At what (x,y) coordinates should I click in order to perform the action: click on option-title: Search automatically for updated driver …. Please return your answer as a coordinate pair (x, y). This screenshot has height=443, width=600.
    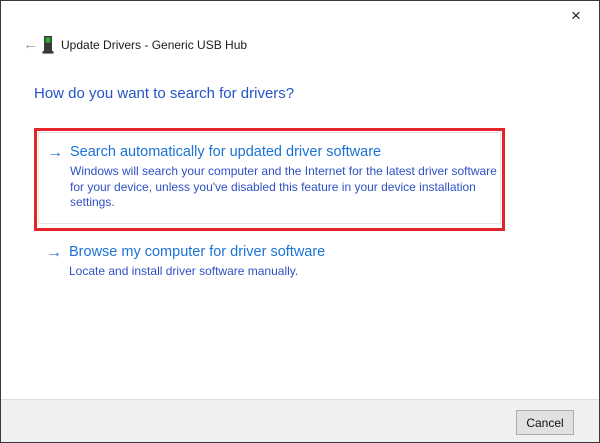
    Looking at the image, I should click on (226, 152).